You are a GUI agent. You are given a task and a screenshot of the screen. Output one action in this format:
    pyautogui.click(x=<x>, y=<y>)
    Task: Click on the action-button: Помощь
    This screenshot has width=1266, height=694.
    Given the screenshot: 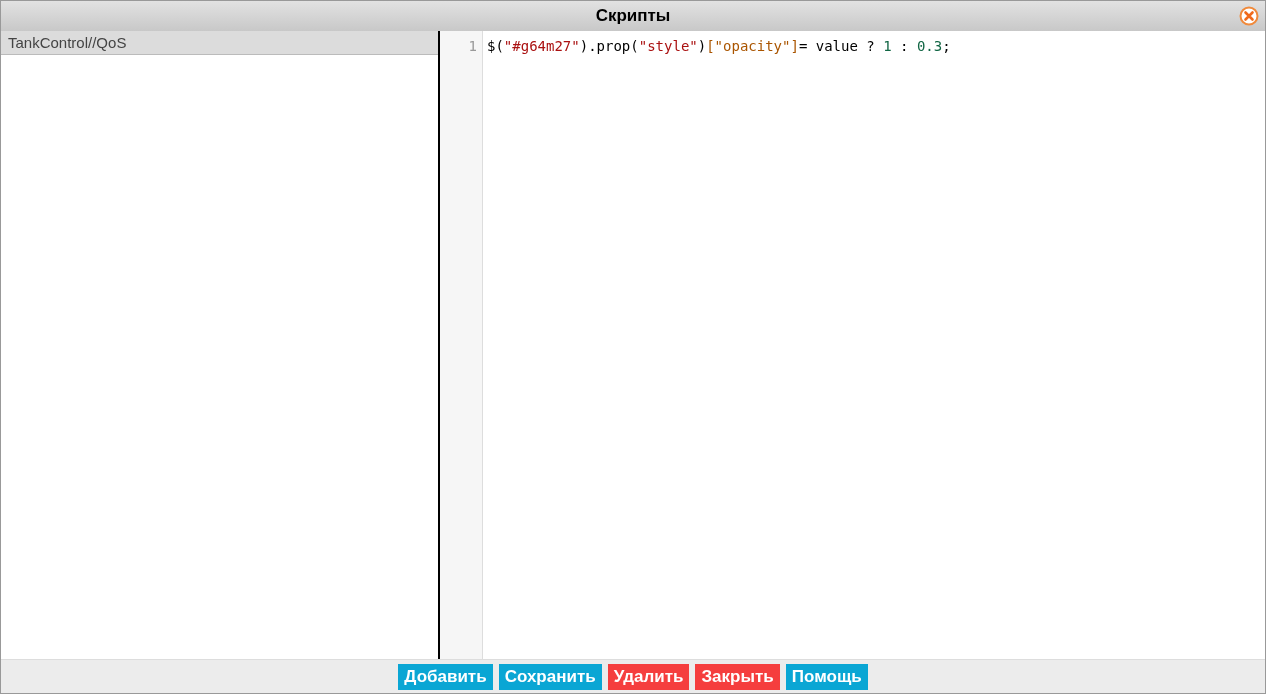 What is the action you would take?
    pyautogui.click(x=826, y=676)
    